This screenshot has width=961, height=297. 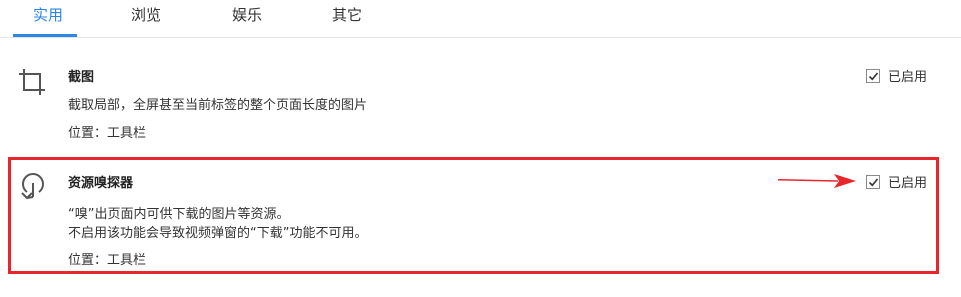 I want to click on tab-utility: 实用, so click(x=48, y=14).